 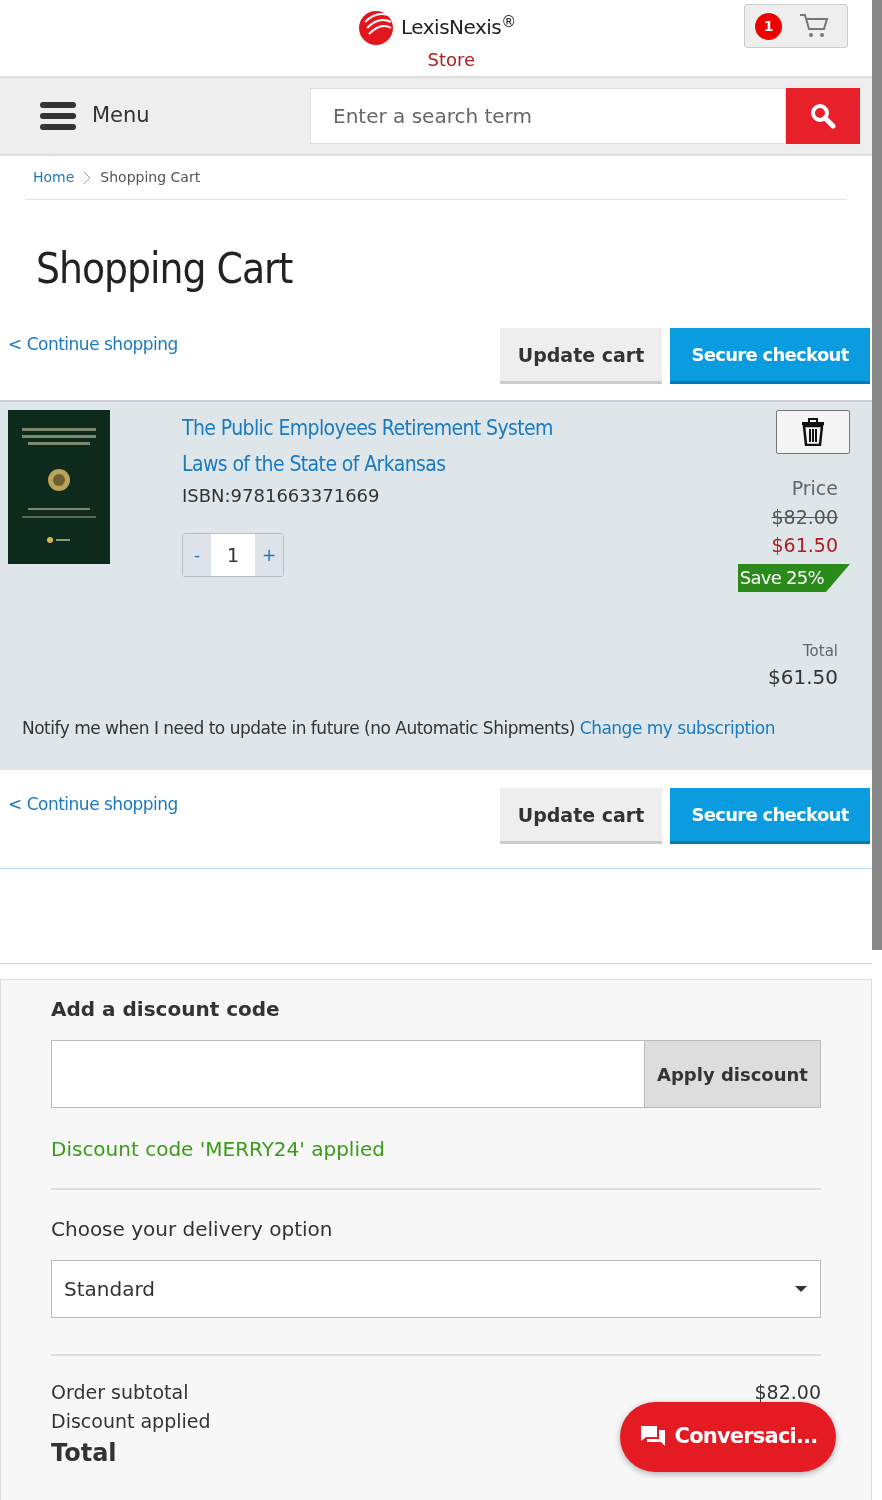 What do you see at coordinates (451, 60) in the screenshot?
I see `store-label: Store` at bounding box center [451, 60].